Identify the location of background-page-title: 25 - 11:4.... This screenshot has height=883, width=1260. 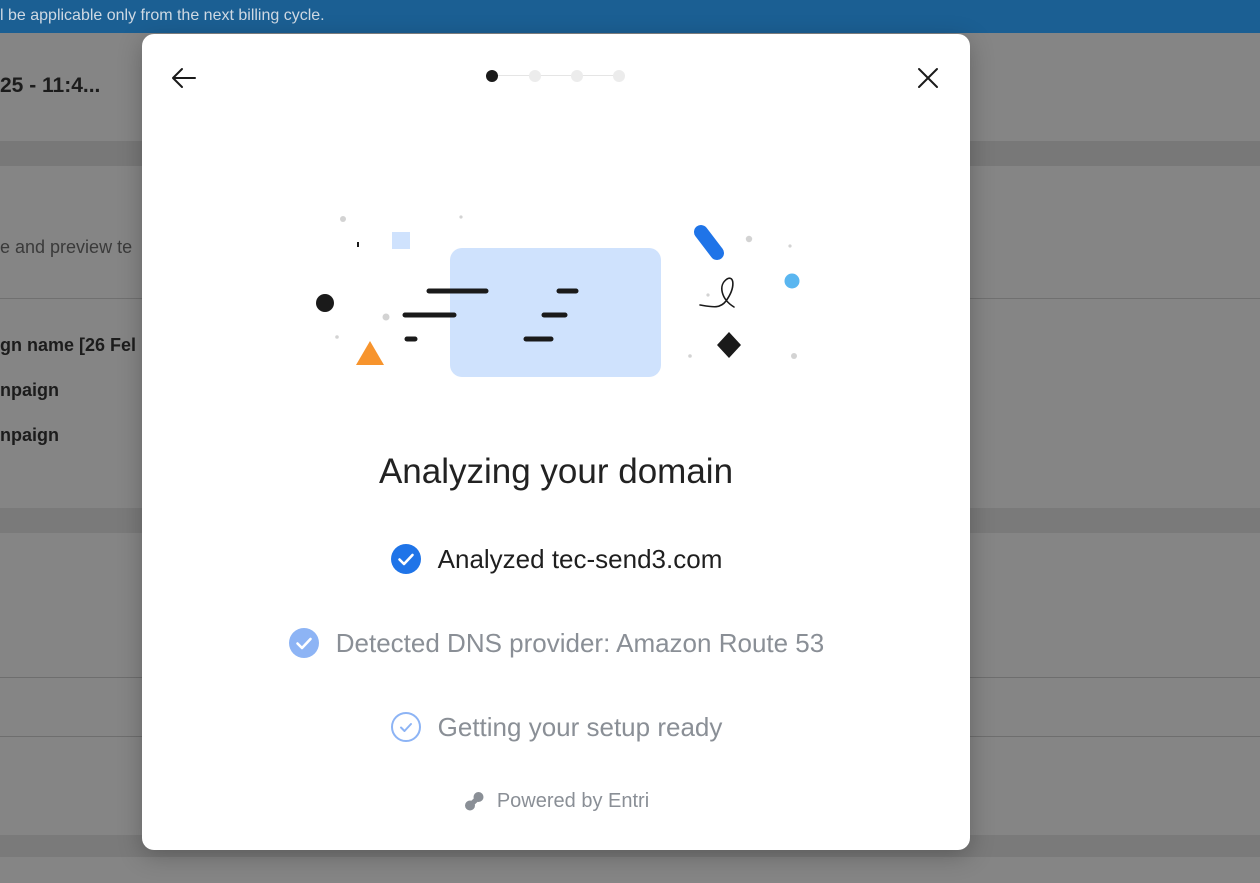
(50, 85).